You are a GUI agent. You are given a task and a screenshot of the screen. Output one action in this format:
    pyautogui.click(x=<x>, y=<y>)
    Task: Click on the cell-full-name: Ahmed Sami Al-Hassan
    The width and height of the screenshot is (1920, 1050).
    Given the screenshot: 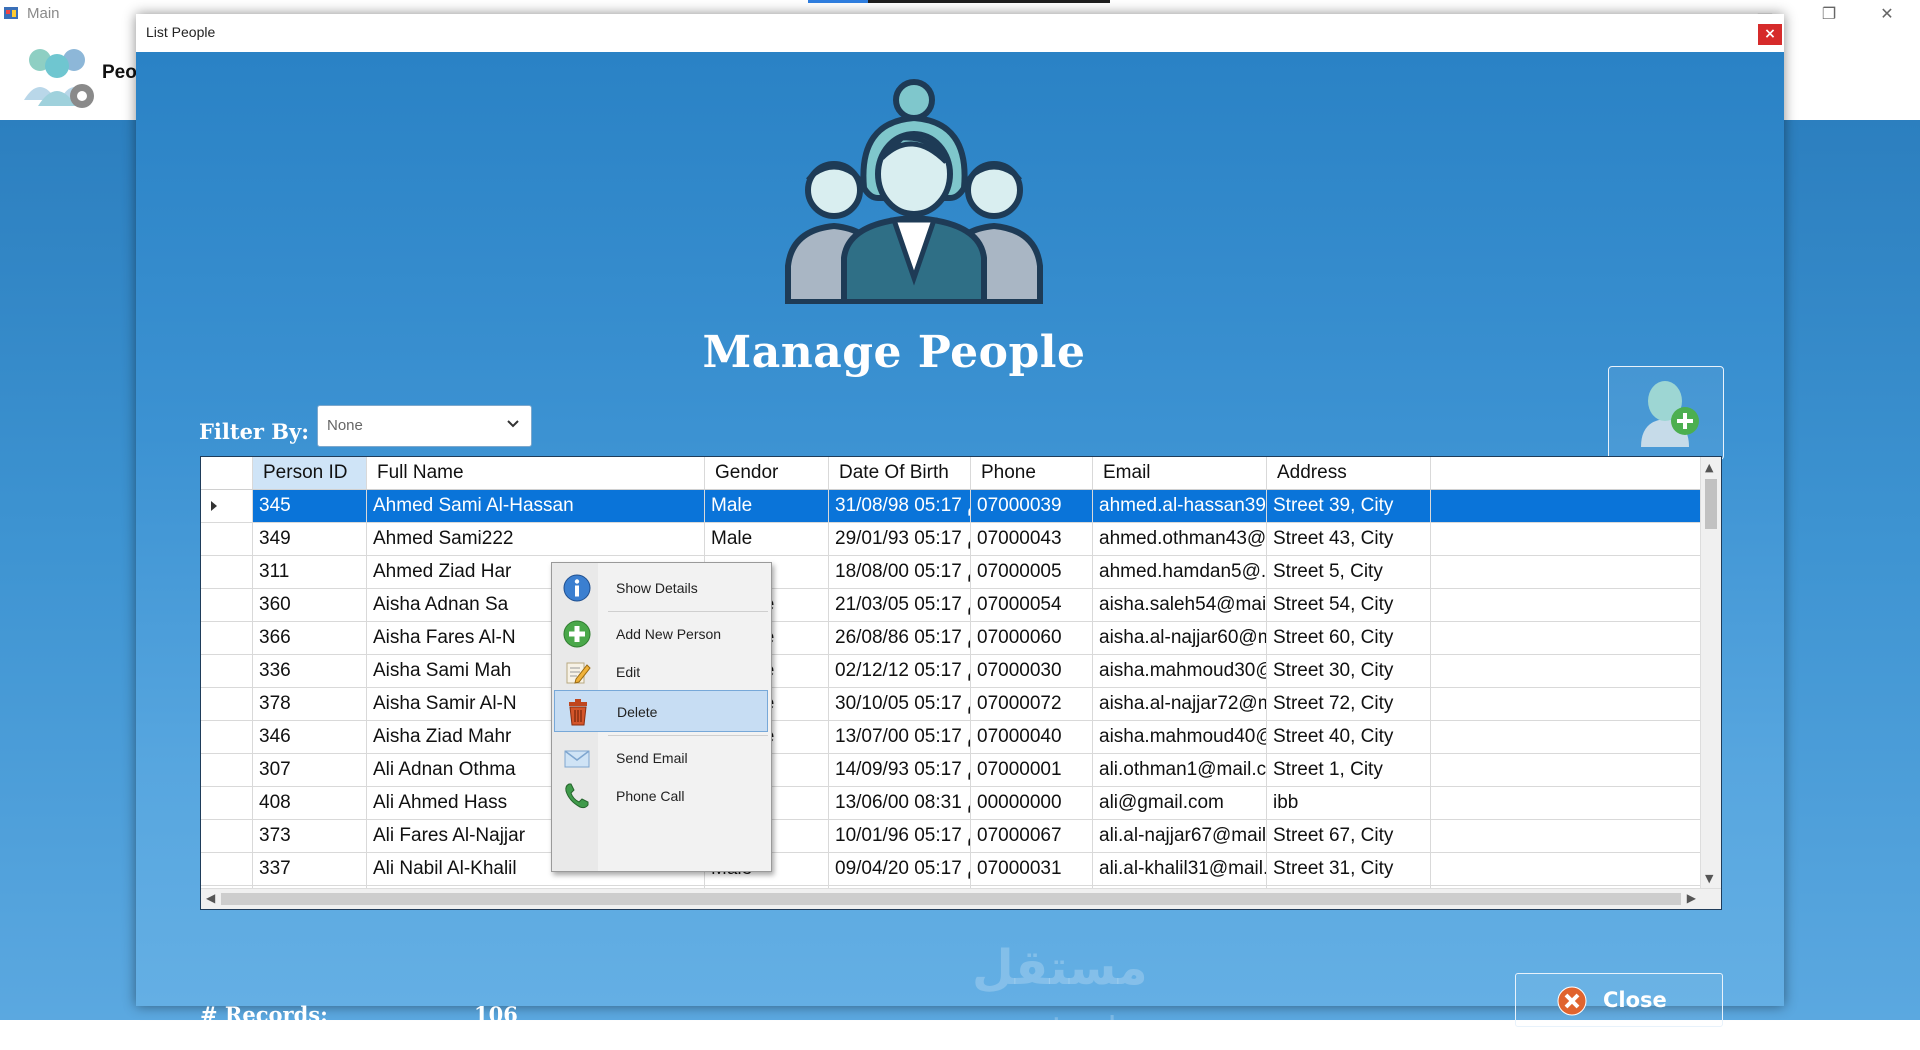 What is the action you would take?
    pyautogui.click(x=536, y=506)
    